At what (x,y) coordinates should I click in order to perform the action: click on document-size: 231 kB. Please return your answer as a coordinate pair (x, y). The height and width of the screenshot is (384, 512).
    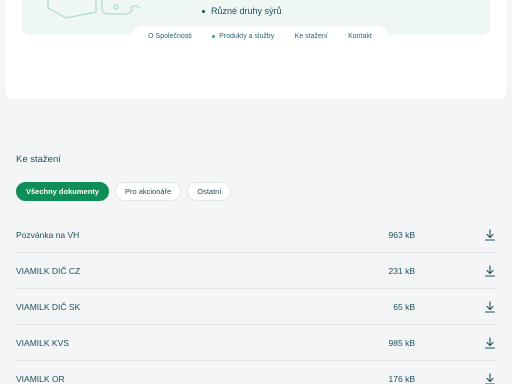
    Looking at the image, I should click on (401, 270).